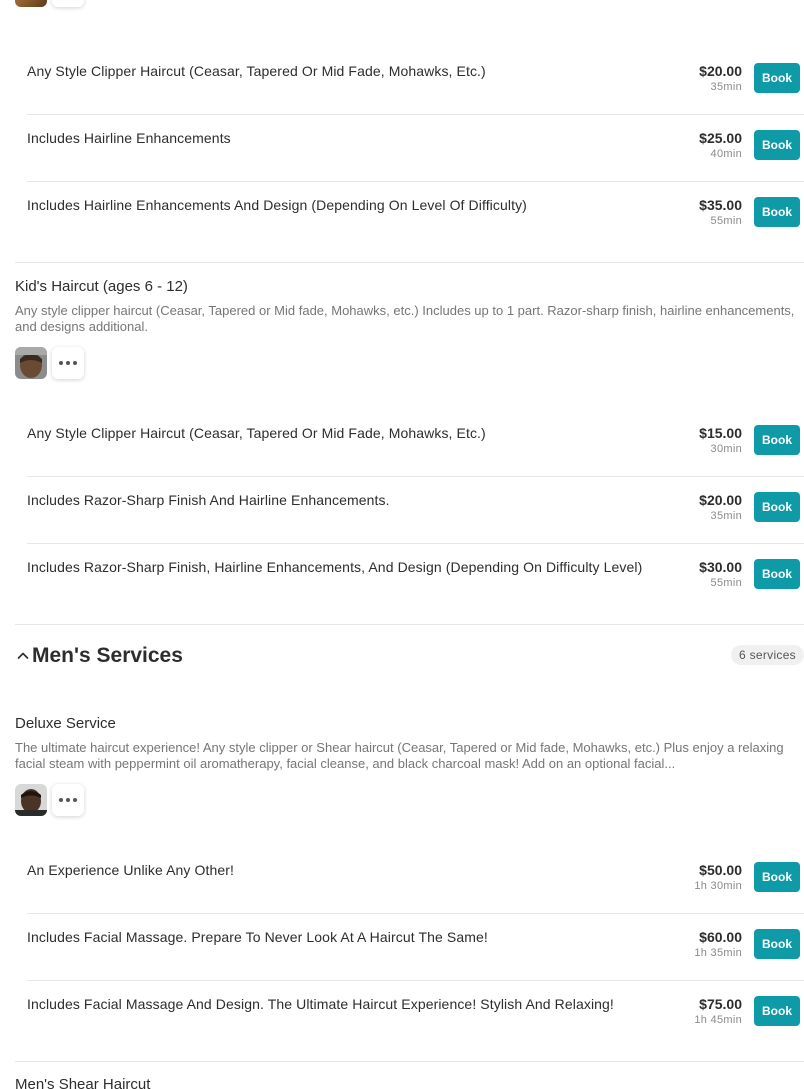 Image resolution: width=804 pixels, height=1089 pixels. Describe the element at coordinates (49, 3) in the screenshot. I see `top-thumbnails` at that location.